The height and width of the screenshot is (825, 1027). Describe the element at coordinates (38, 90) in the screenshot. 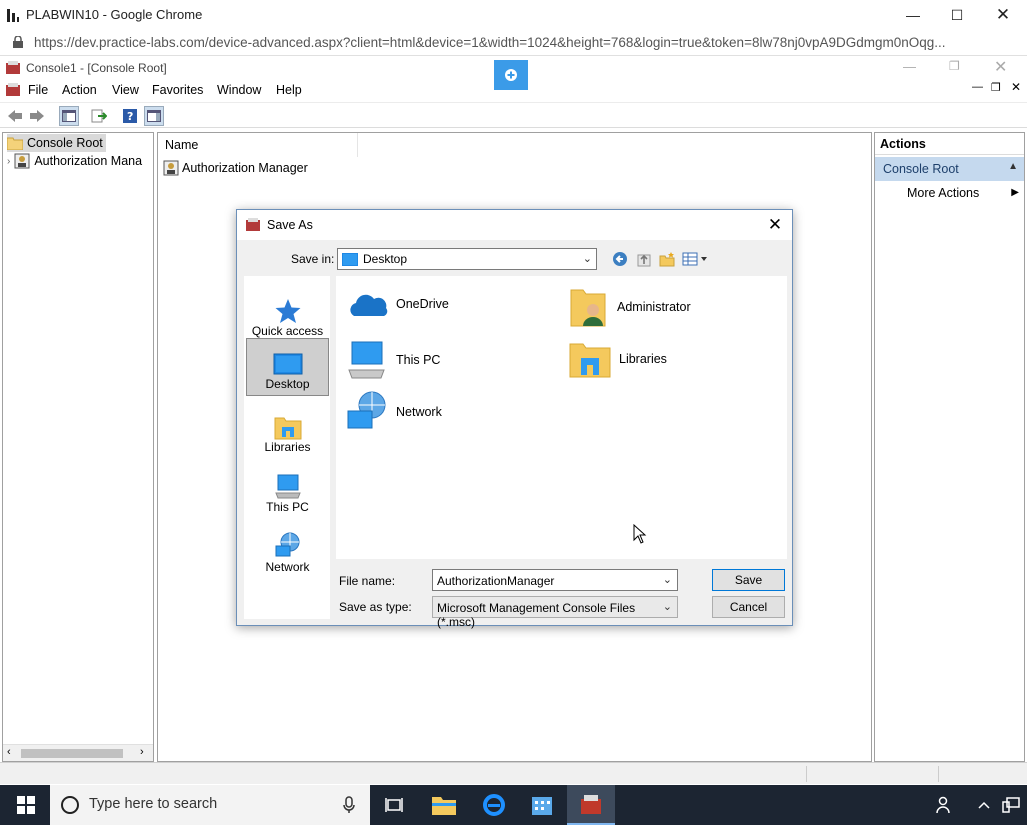

I see `menu-file: File` at that location.